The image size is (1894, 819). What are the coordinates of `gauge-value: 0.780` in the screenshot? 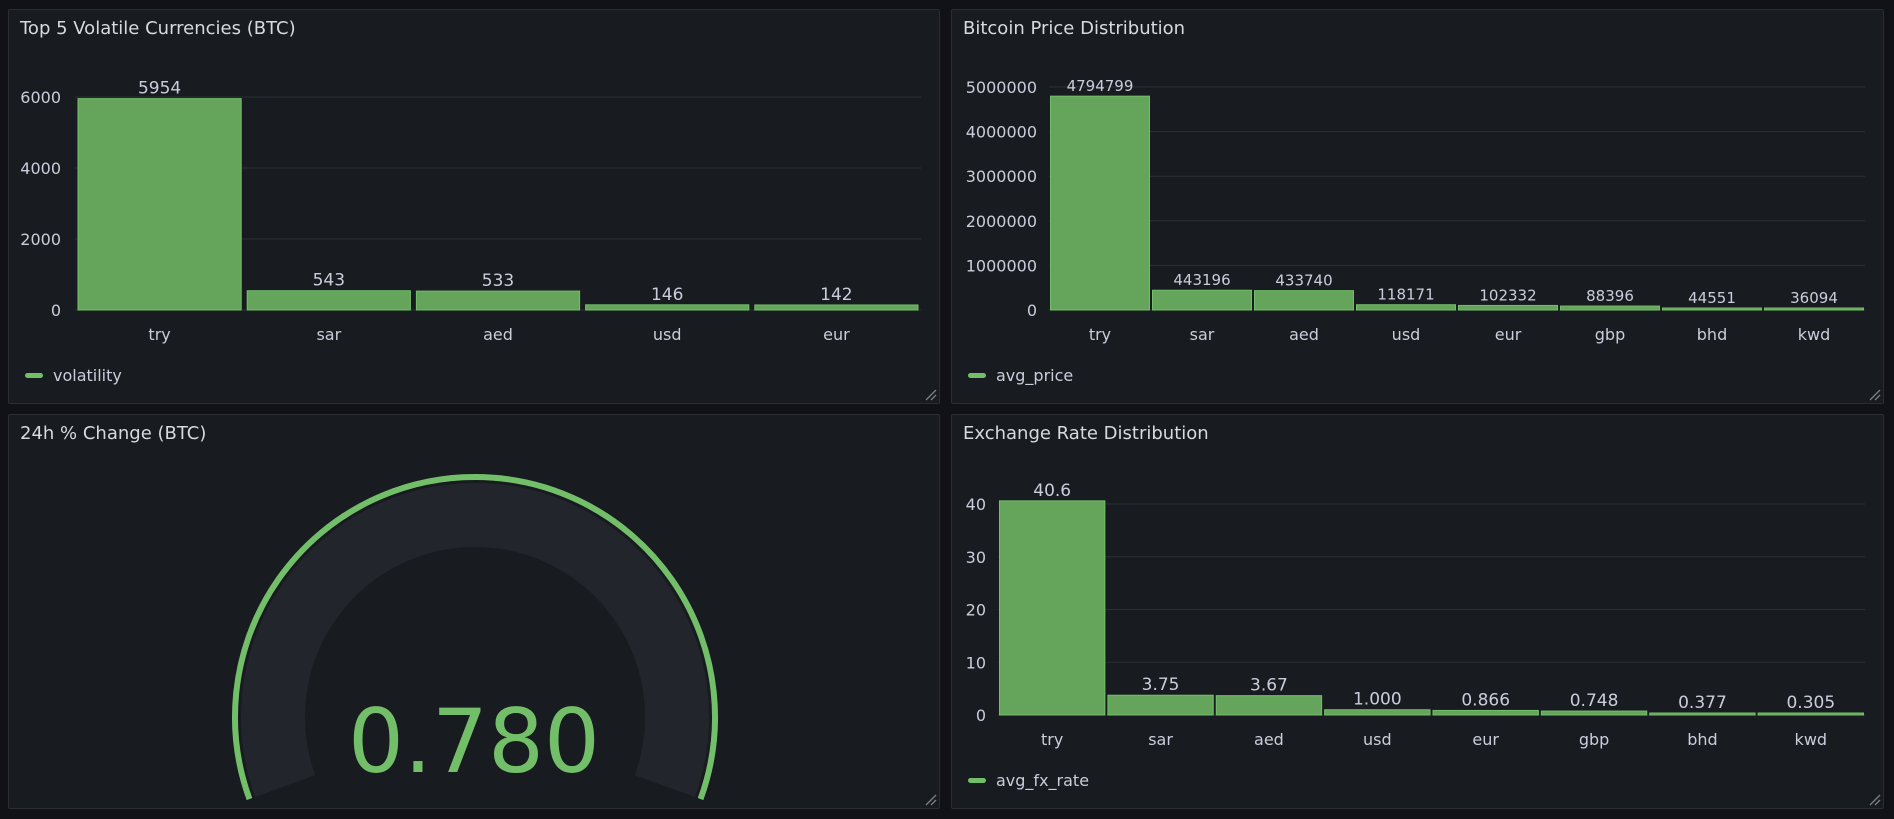 It's located at (474, 741).